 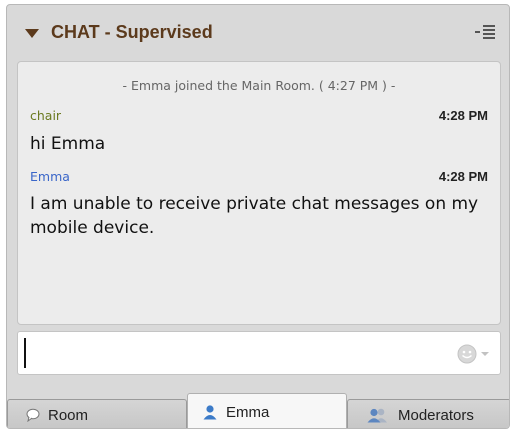 What do you see at coordinates (258, 32) in the screenshot?
I see `chat-header: CHAT - Supervised` at bounding box center [258, 32].